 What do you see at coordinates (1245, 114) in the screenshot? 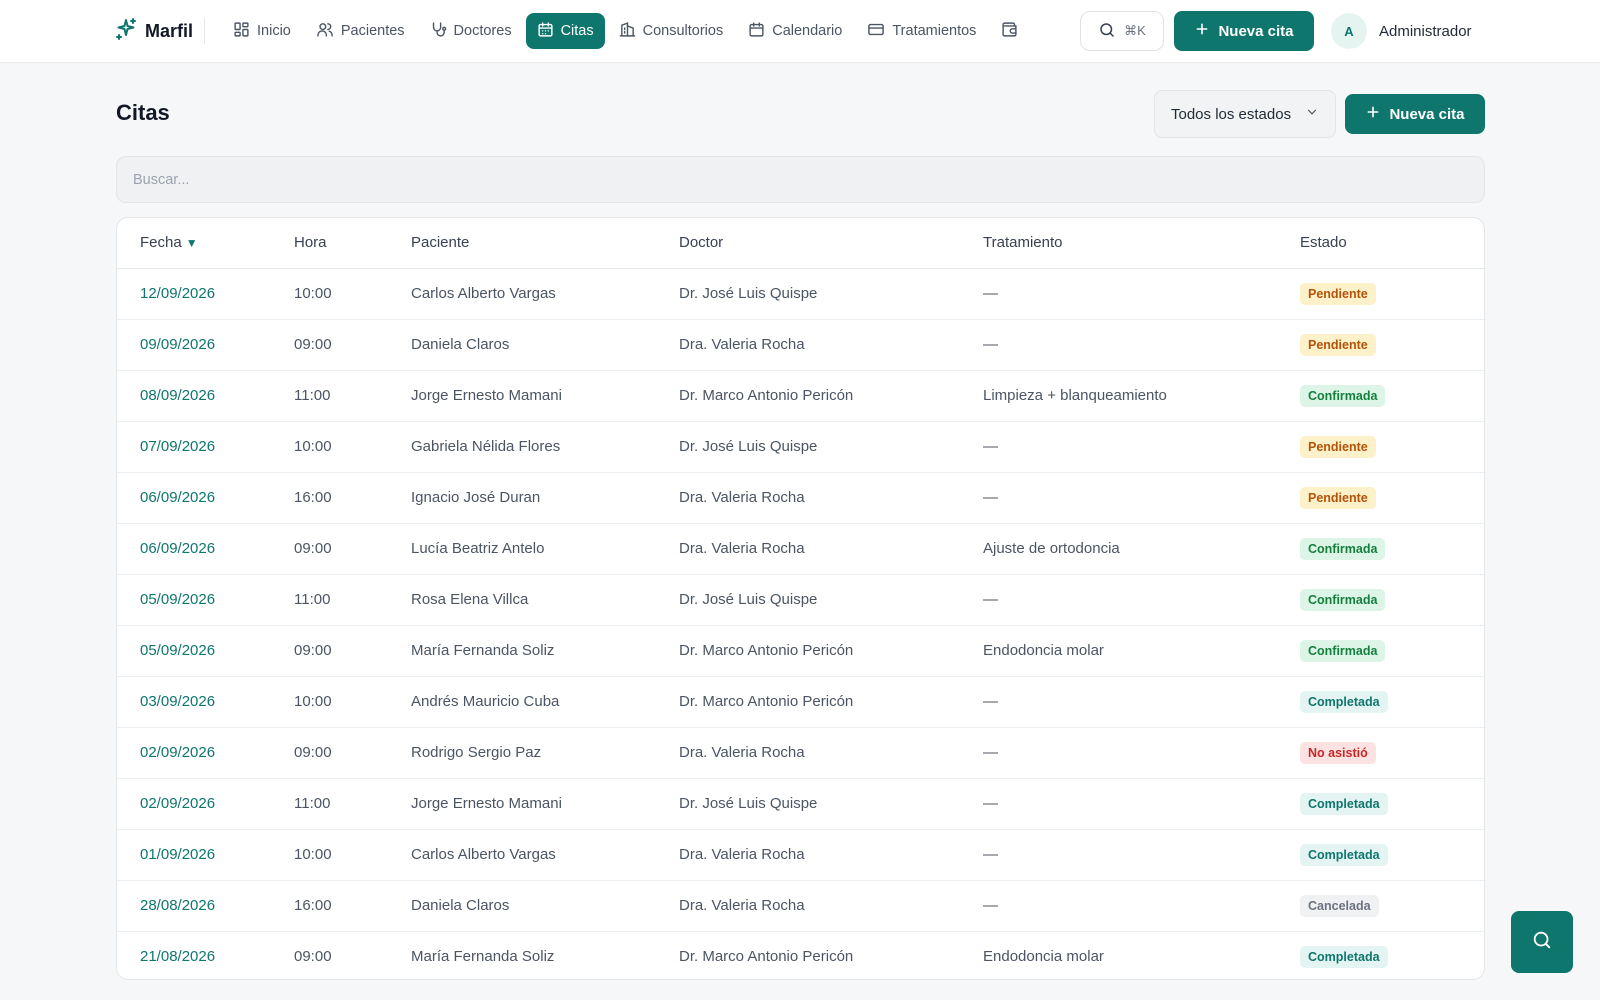
I see `status-filter-select: Todos los estados` at bounding box center [1245, 114].